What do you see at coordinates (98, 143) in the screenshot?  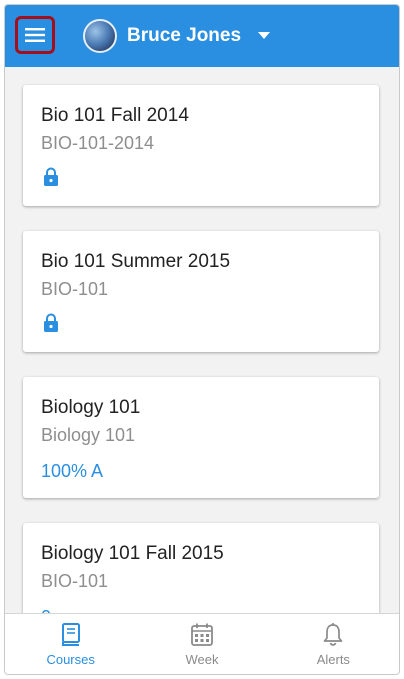 I see `course-code: BIO-101-2014` at bounding box center [98, 143].